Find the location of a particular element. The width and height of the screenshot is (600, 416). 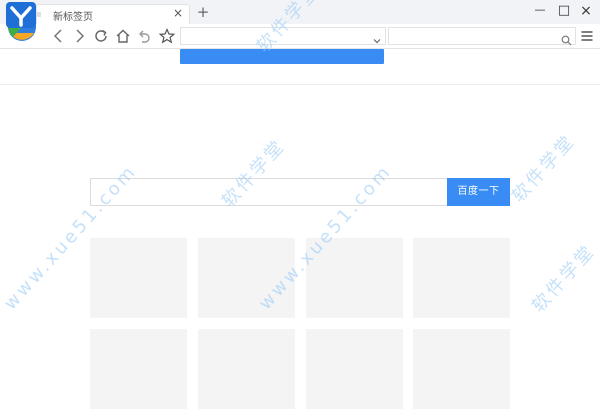

tab-title: 新标签页 is located at coordinates (73, 17).